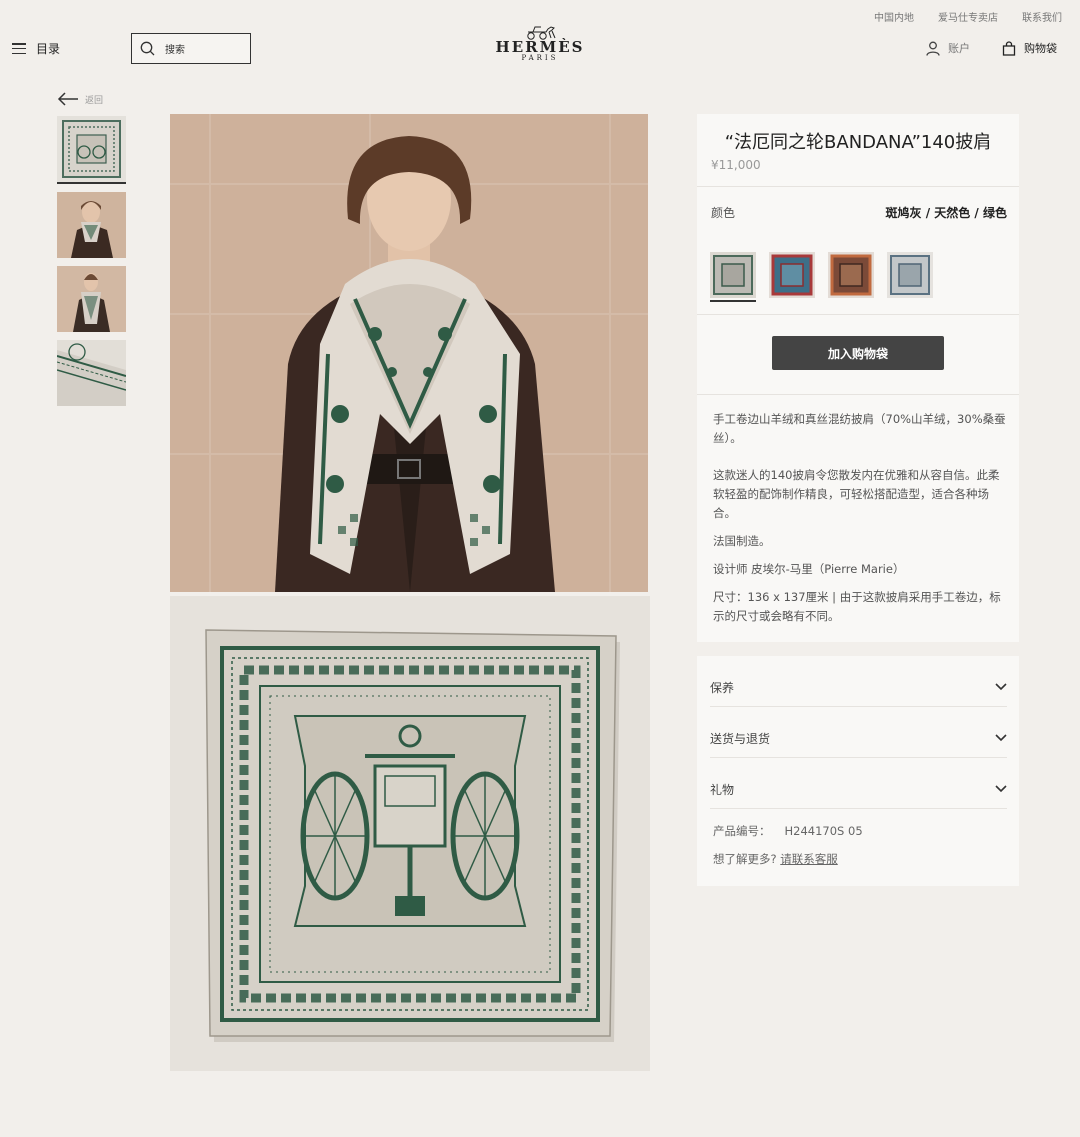  What do you see at coordinates (91, 373) in the screenshot?
I see `thumbnail-scarf-detail` at bounding box center [91, 373].